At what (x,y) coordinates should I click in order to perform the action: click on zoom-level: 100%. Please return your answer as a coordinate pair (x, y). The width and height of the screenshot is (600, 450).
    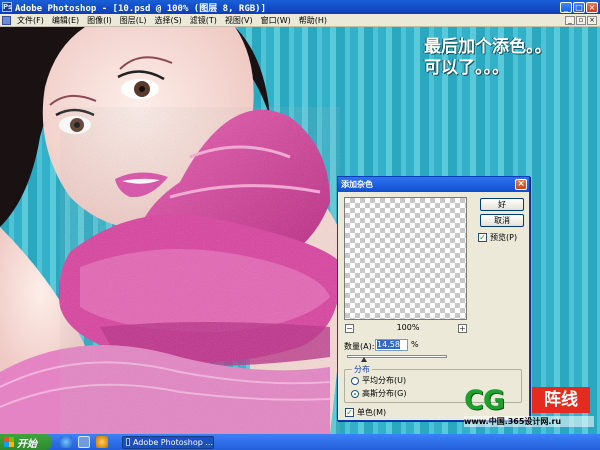
    Looking at the image, I should click on (408, 327).